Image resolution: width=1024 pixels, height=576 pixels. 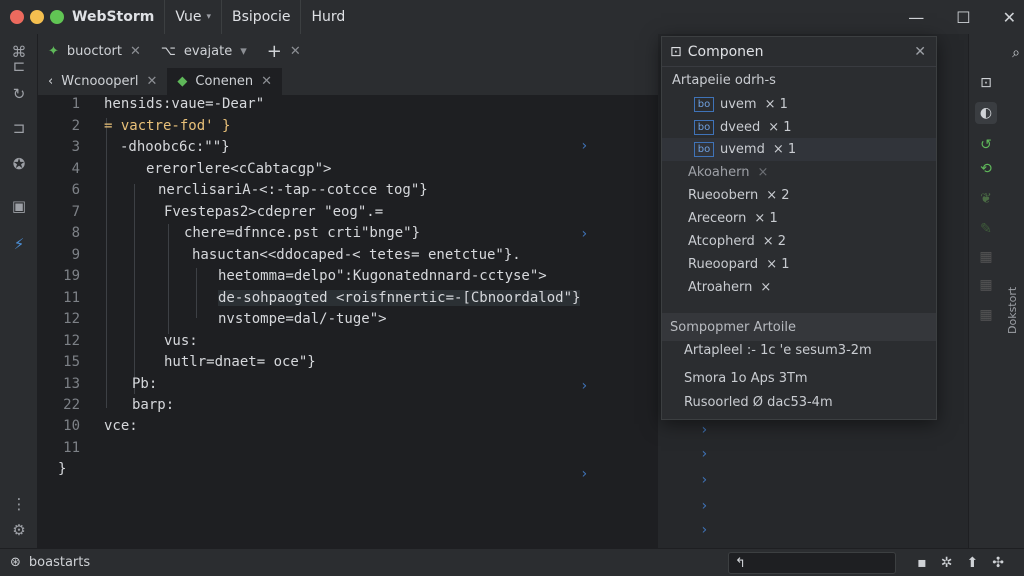 What do you see at coordinates (71, 448) in the screenshot?
I see `line-number: 11` at bounding box center [71, 448].